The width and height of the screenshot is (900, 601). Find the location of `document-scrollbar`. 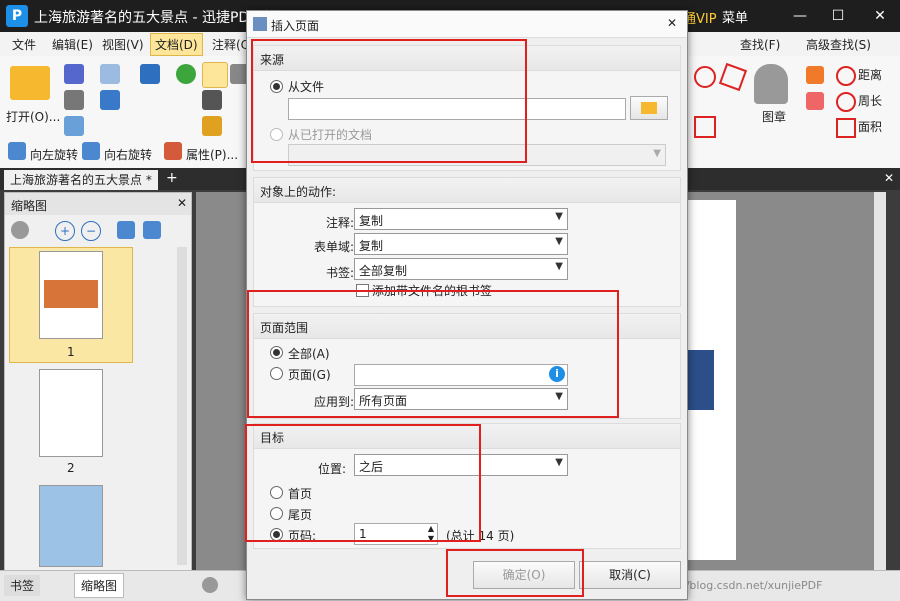

document-scrollbar is located at coordinates (880, 381).